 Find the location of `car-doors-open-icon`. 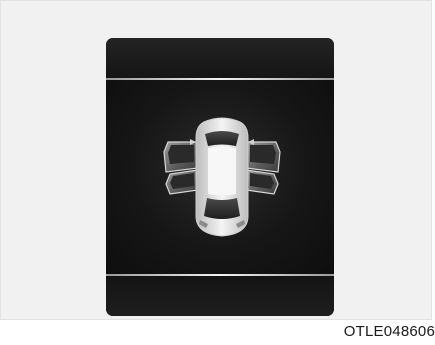

car-doors-open-icon is located at coordinates (222, 177).